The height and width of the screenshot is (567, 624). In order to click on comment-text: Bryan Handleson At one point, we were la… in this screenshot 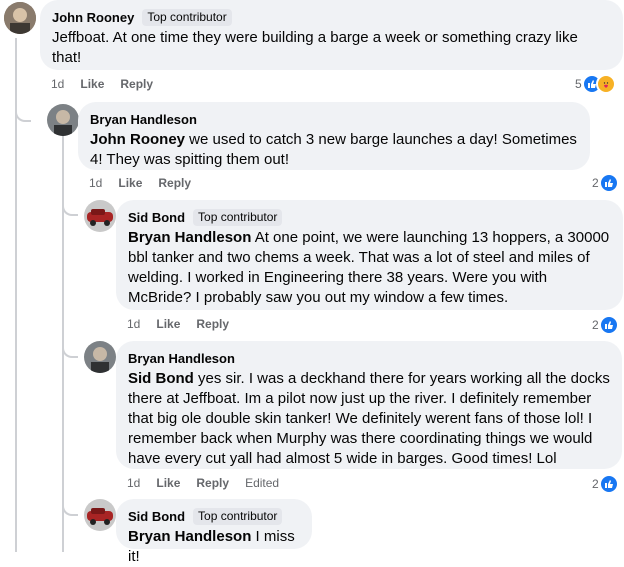, I will do `click(369, 267)`.